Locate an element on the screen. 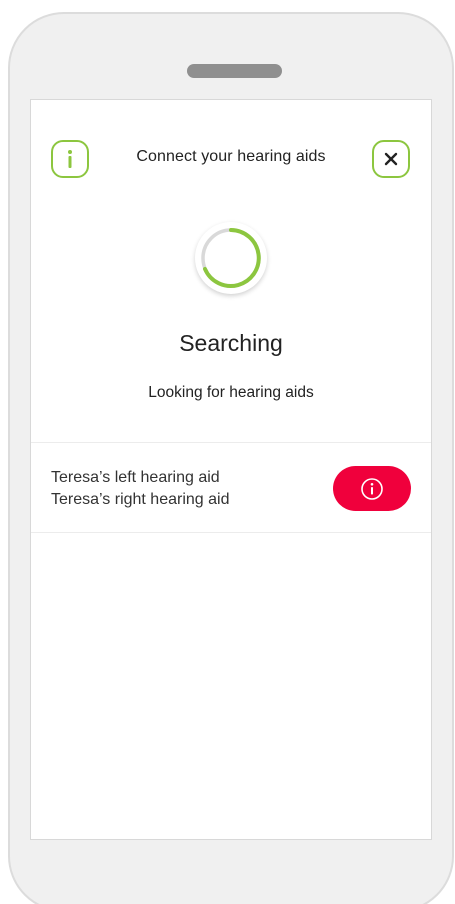 This screenshot has height=904, width=455. divider is located at coordinates (231, 532).